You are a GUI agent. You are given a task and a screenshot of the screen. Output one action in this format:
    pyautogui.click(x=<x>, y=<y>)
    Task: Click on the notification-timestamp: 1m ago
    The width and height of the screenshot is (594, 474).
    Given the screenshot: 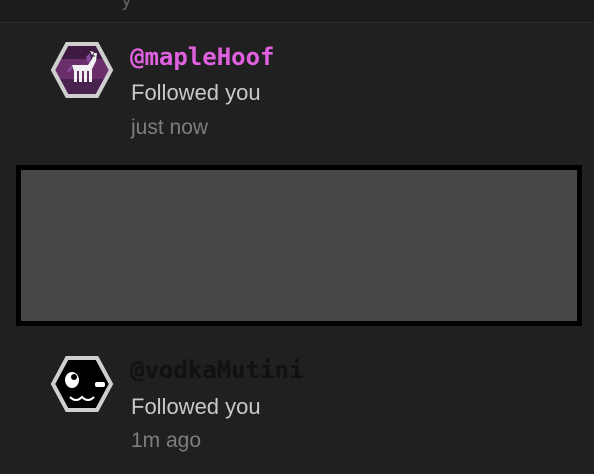 What is the action you would take?
    pyautogui.click(x=166, y=440)
    